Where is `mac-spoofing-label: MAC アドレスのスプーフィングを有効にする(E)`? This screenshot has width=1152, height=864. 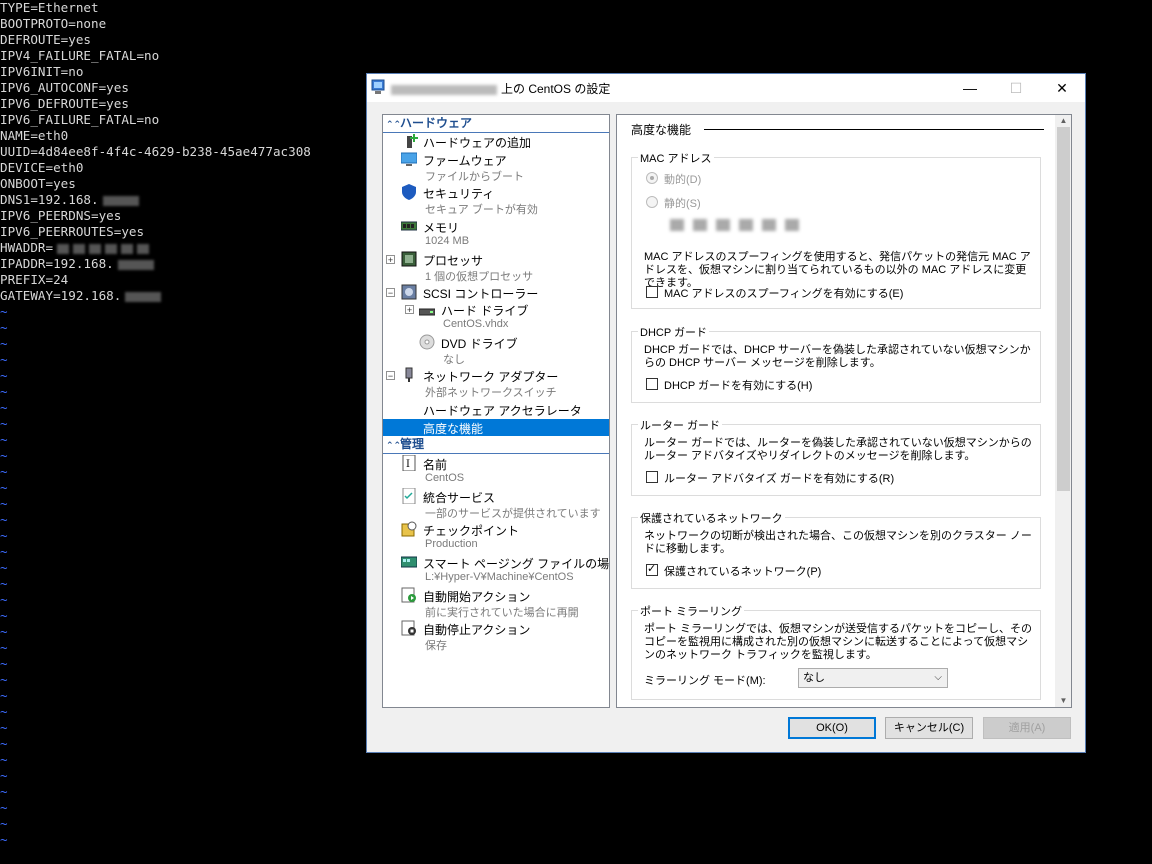
mac-spoofing-label: MAC アドレスのスプーフィングを有効にする(E) is located at coordinates (783, 293).